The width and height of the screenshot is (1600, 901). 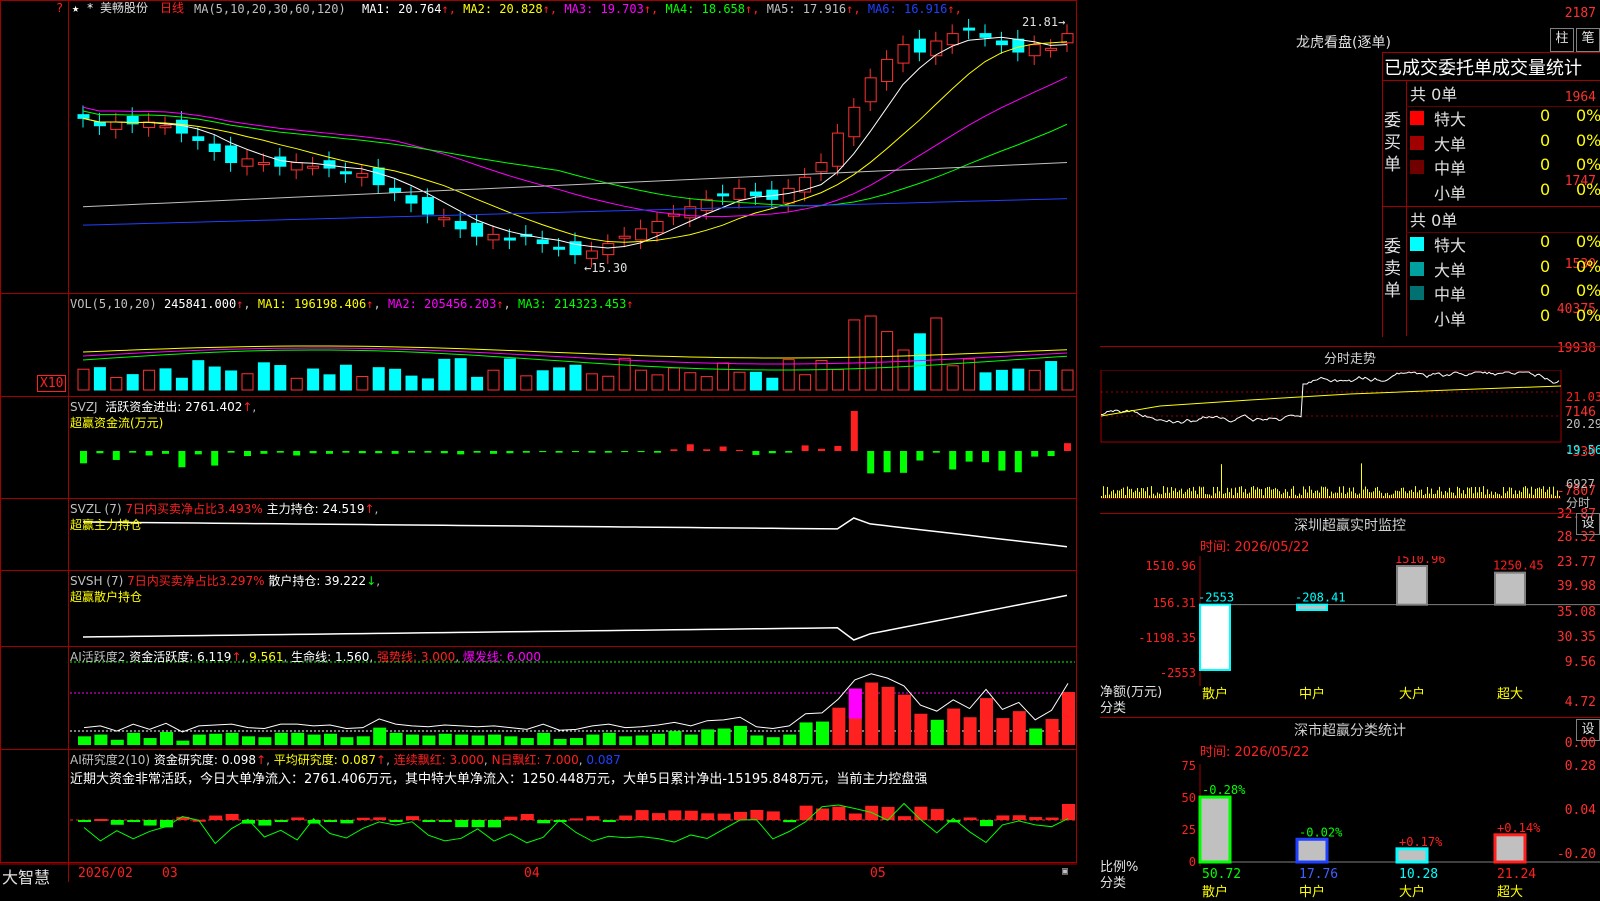 I want to click on classify-settings-button: 设, so click(x=1588, y=730).